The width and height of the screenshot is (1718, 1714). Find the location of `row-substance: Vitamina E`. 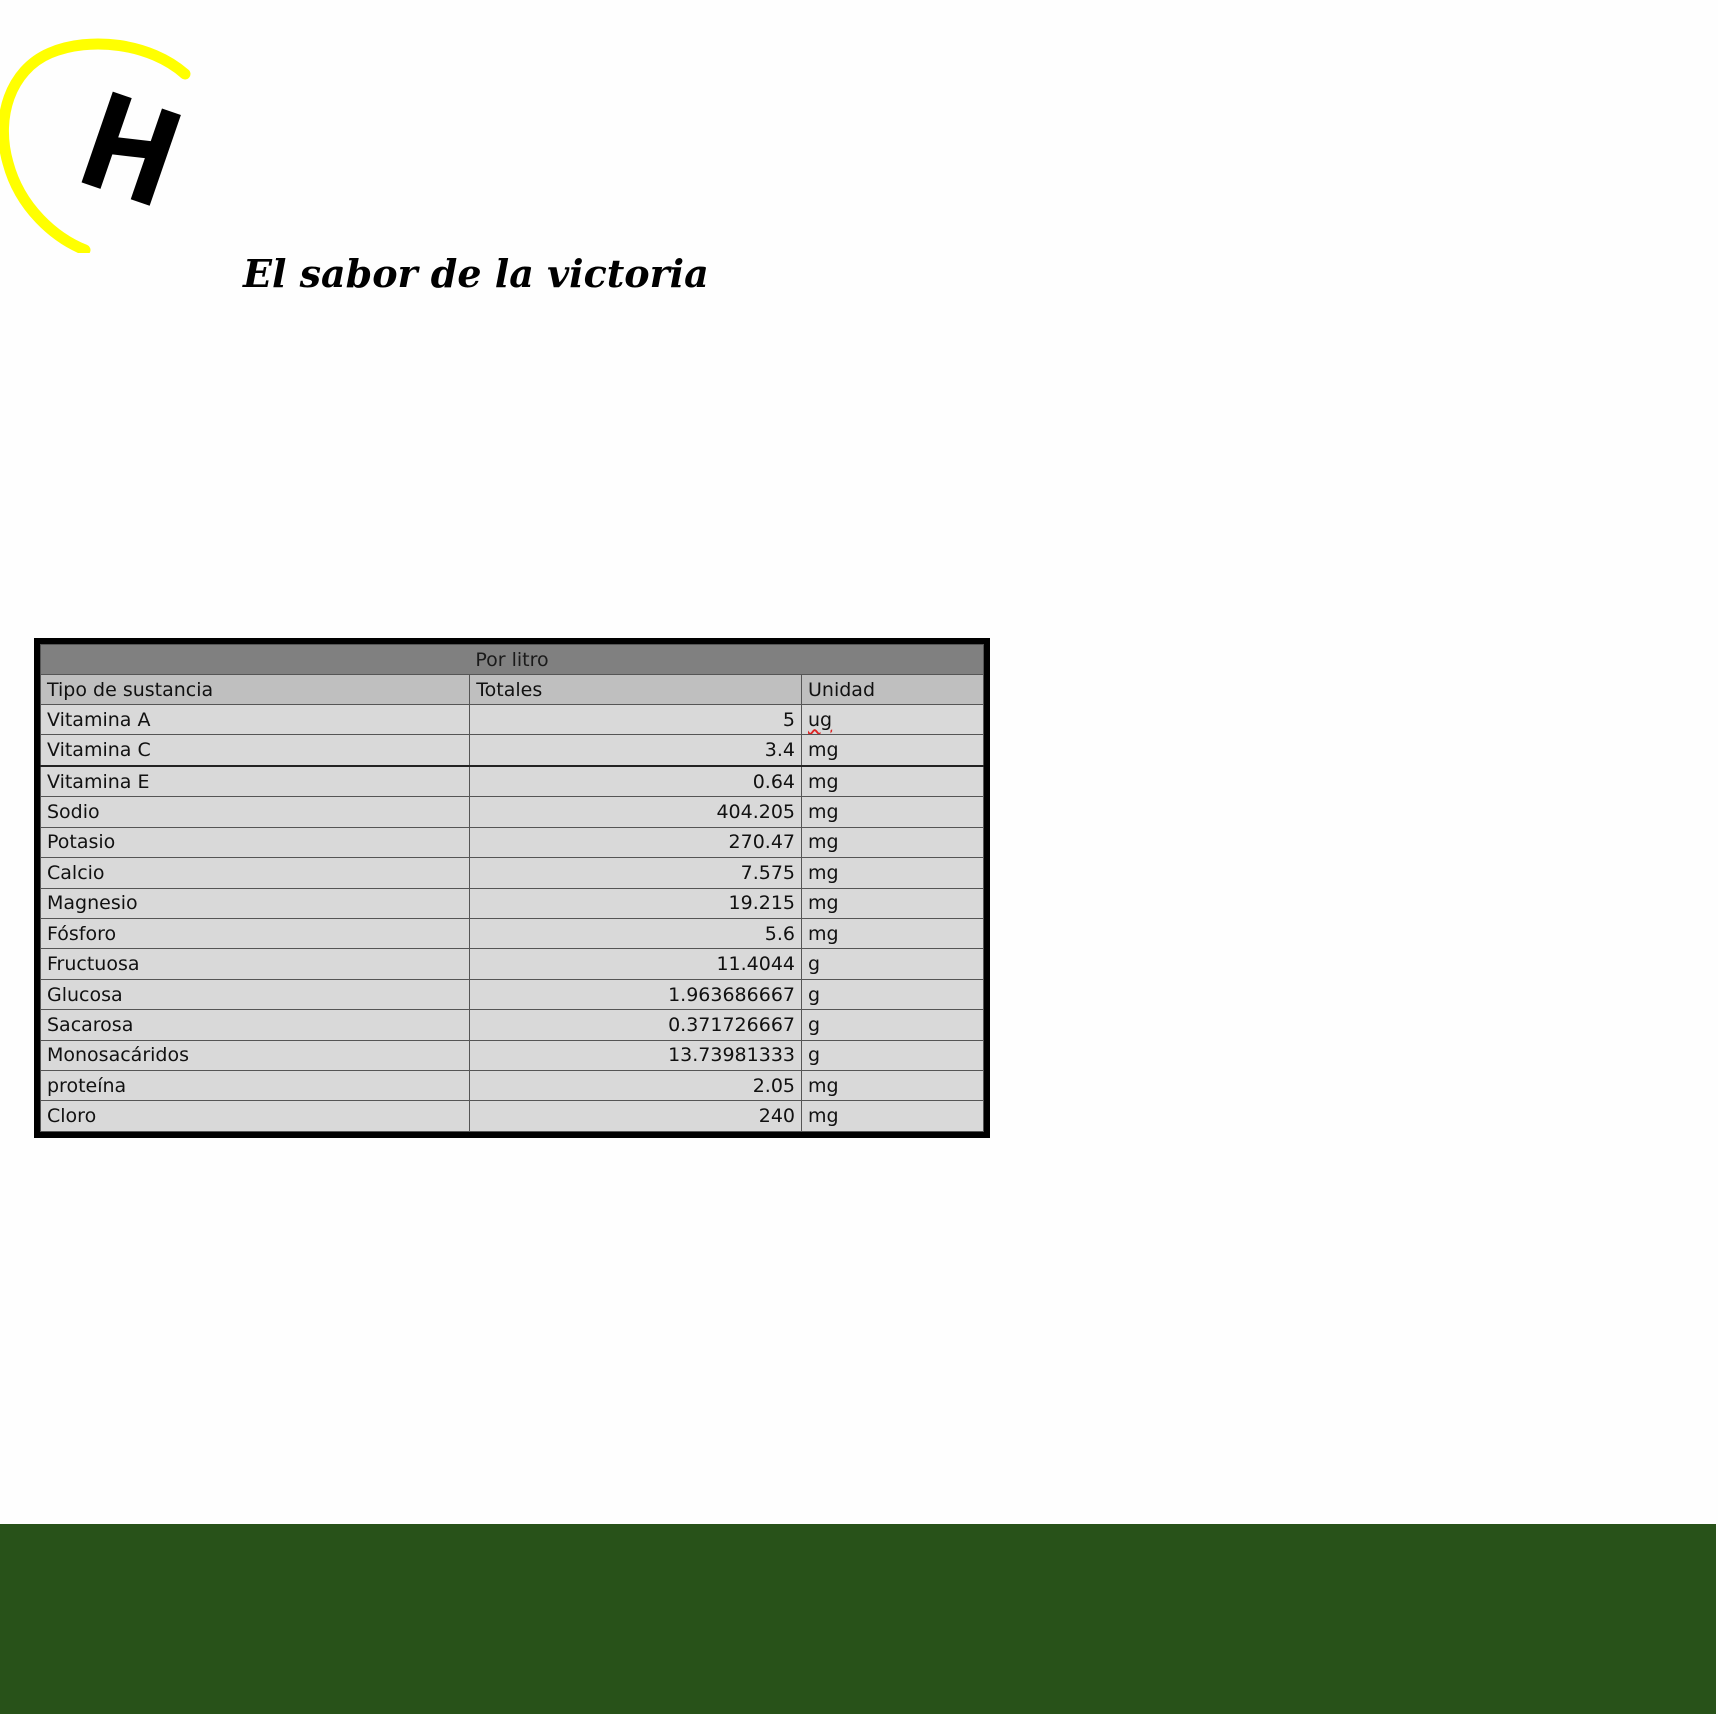

row-substance: Vitamina E is located at coordinates (255, 781).